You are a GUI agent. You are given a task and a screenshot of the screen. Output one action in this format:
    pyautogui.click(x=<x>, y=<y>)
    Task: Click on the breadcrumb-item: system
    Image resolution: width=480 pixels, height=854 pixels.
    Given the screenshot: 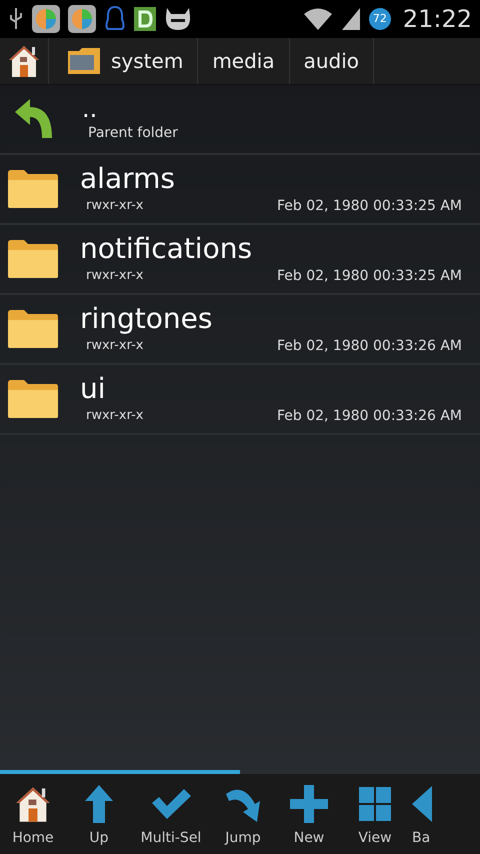 What is the action you would take?
    pyautogui.click(x=154, y=61)
    